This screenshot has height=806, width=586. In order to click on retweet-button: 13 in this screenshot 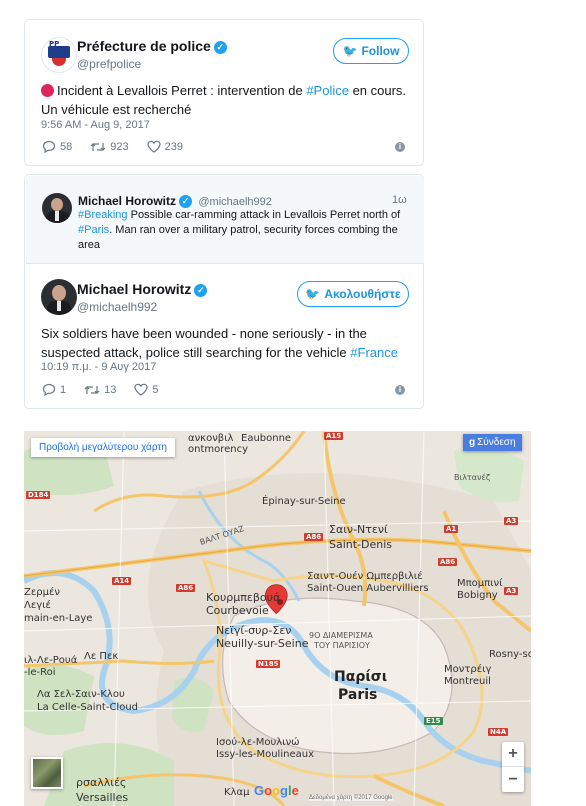, I will do `click(100, 390)`.